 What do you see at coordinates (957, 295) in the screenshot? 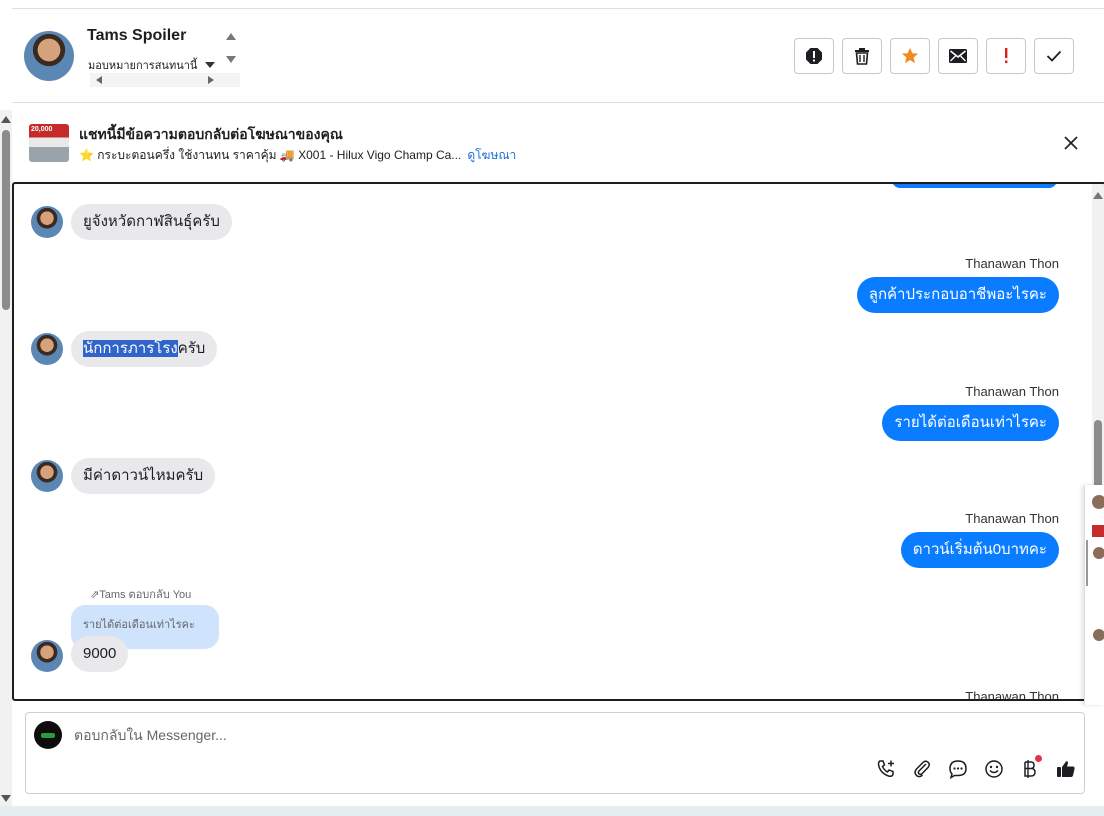
I see `outgoing-bubble: ลูกค้าประกอบอาชีพอะไรคะ` at bounding box center [957, 295].